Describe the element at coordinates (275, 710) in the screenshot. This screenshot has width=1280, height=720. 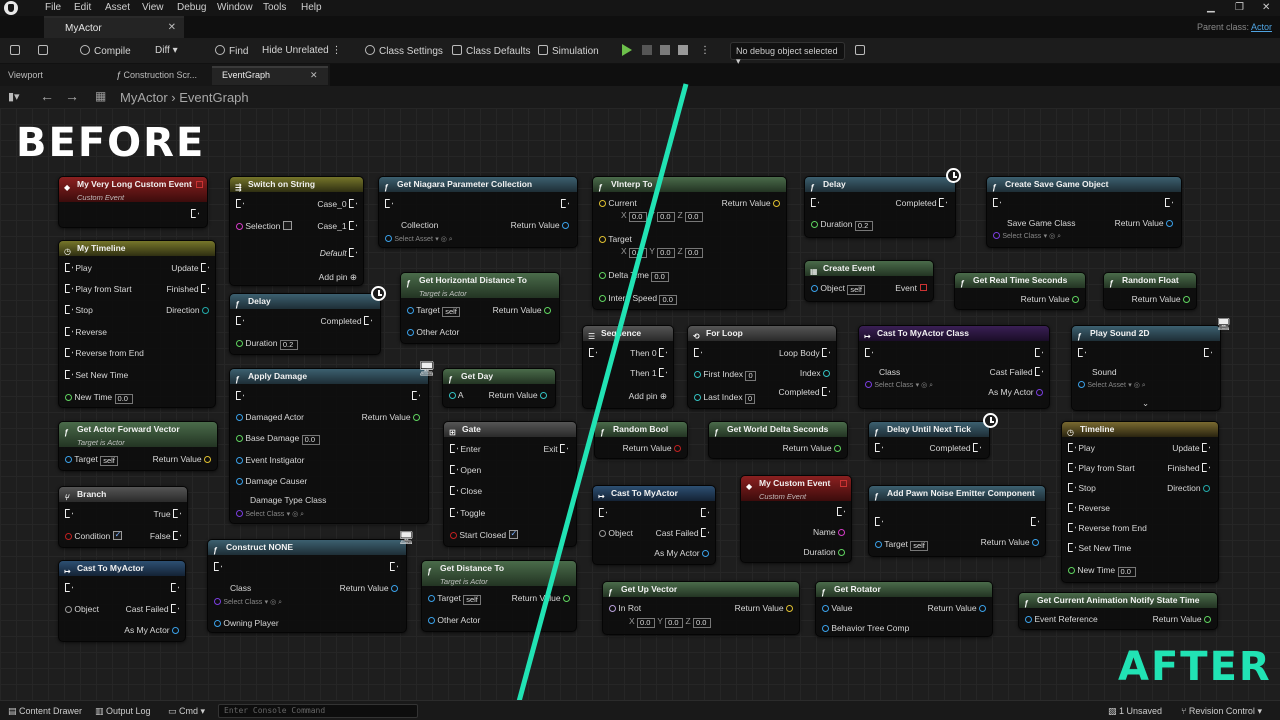
I see `console-placeholder: Enter Console Command` at that location.